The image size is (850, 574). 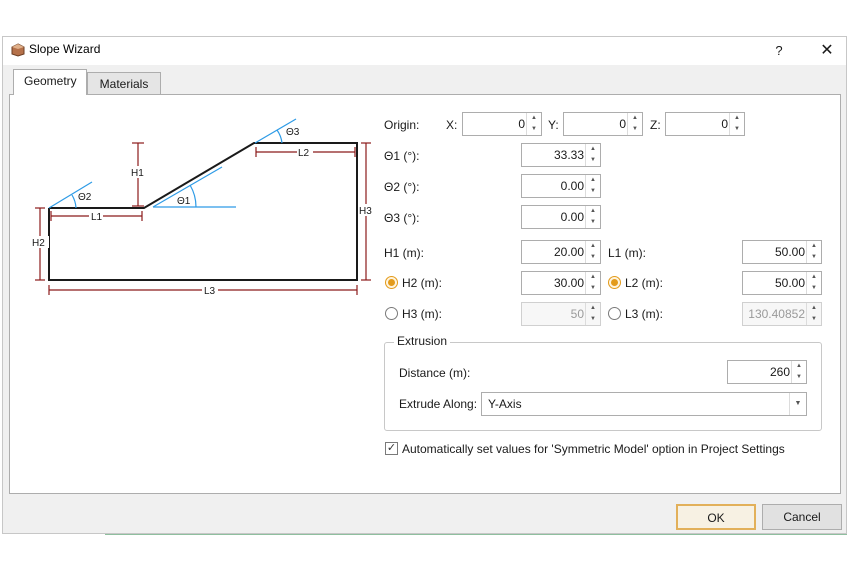 What do you see at coordinates (210, 291) in the screenshot?
I see `label-l3: L3` at bounding box center [210, 291].